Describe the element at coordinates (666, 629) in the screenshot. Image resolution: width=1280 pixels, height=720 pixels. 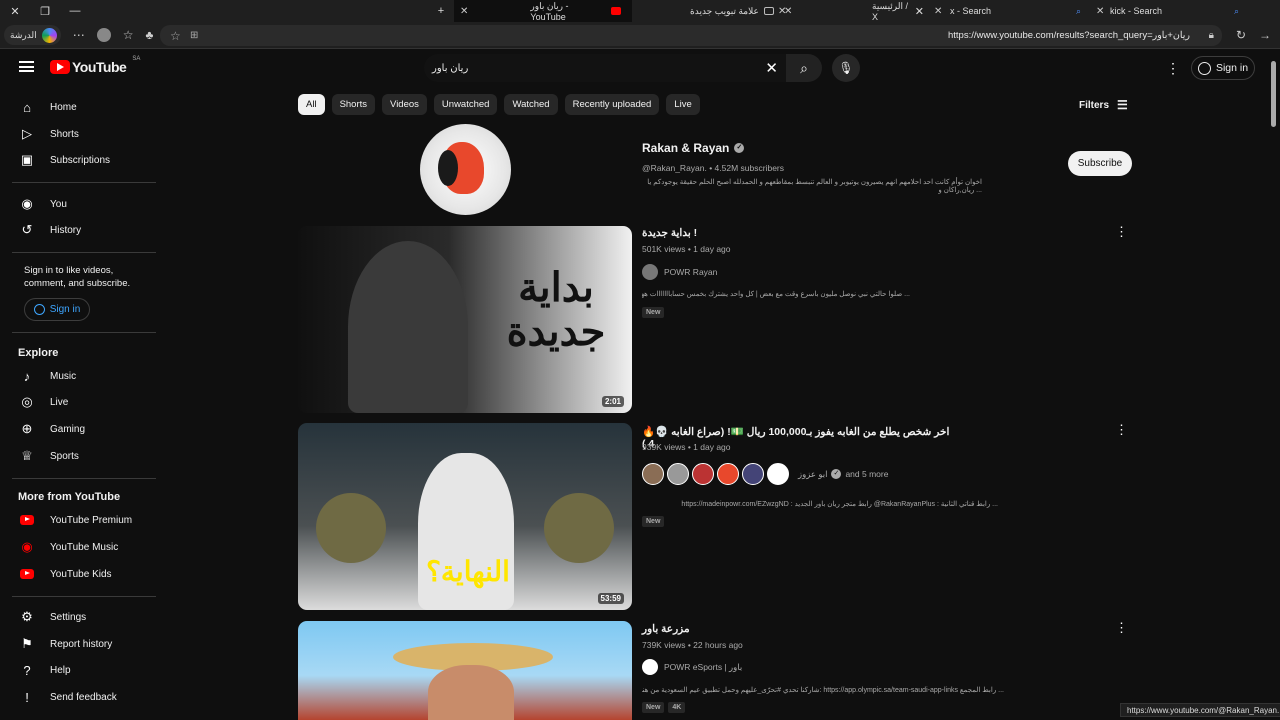
I see `video-title: مزرعة باور` at that location.